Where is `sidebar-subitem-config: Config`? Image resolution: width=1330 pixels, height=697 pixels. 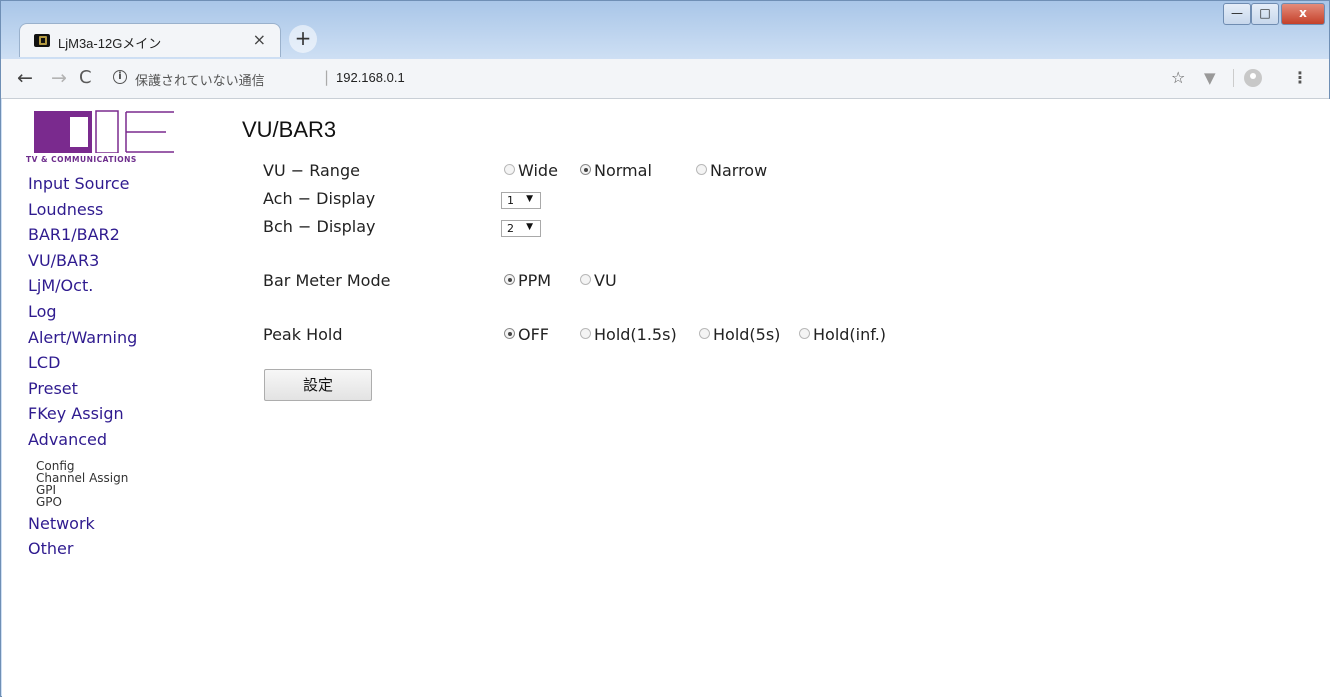 sidebar-subitem-config: Config is located at coordinates (82, 466).